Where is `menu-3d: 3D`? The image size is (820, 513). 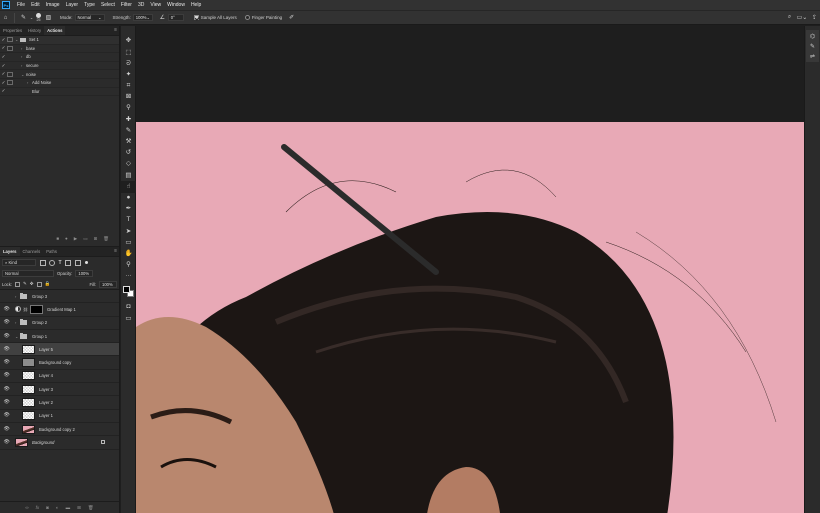
menu-3d: 3D is located at coordinates (141, 5).